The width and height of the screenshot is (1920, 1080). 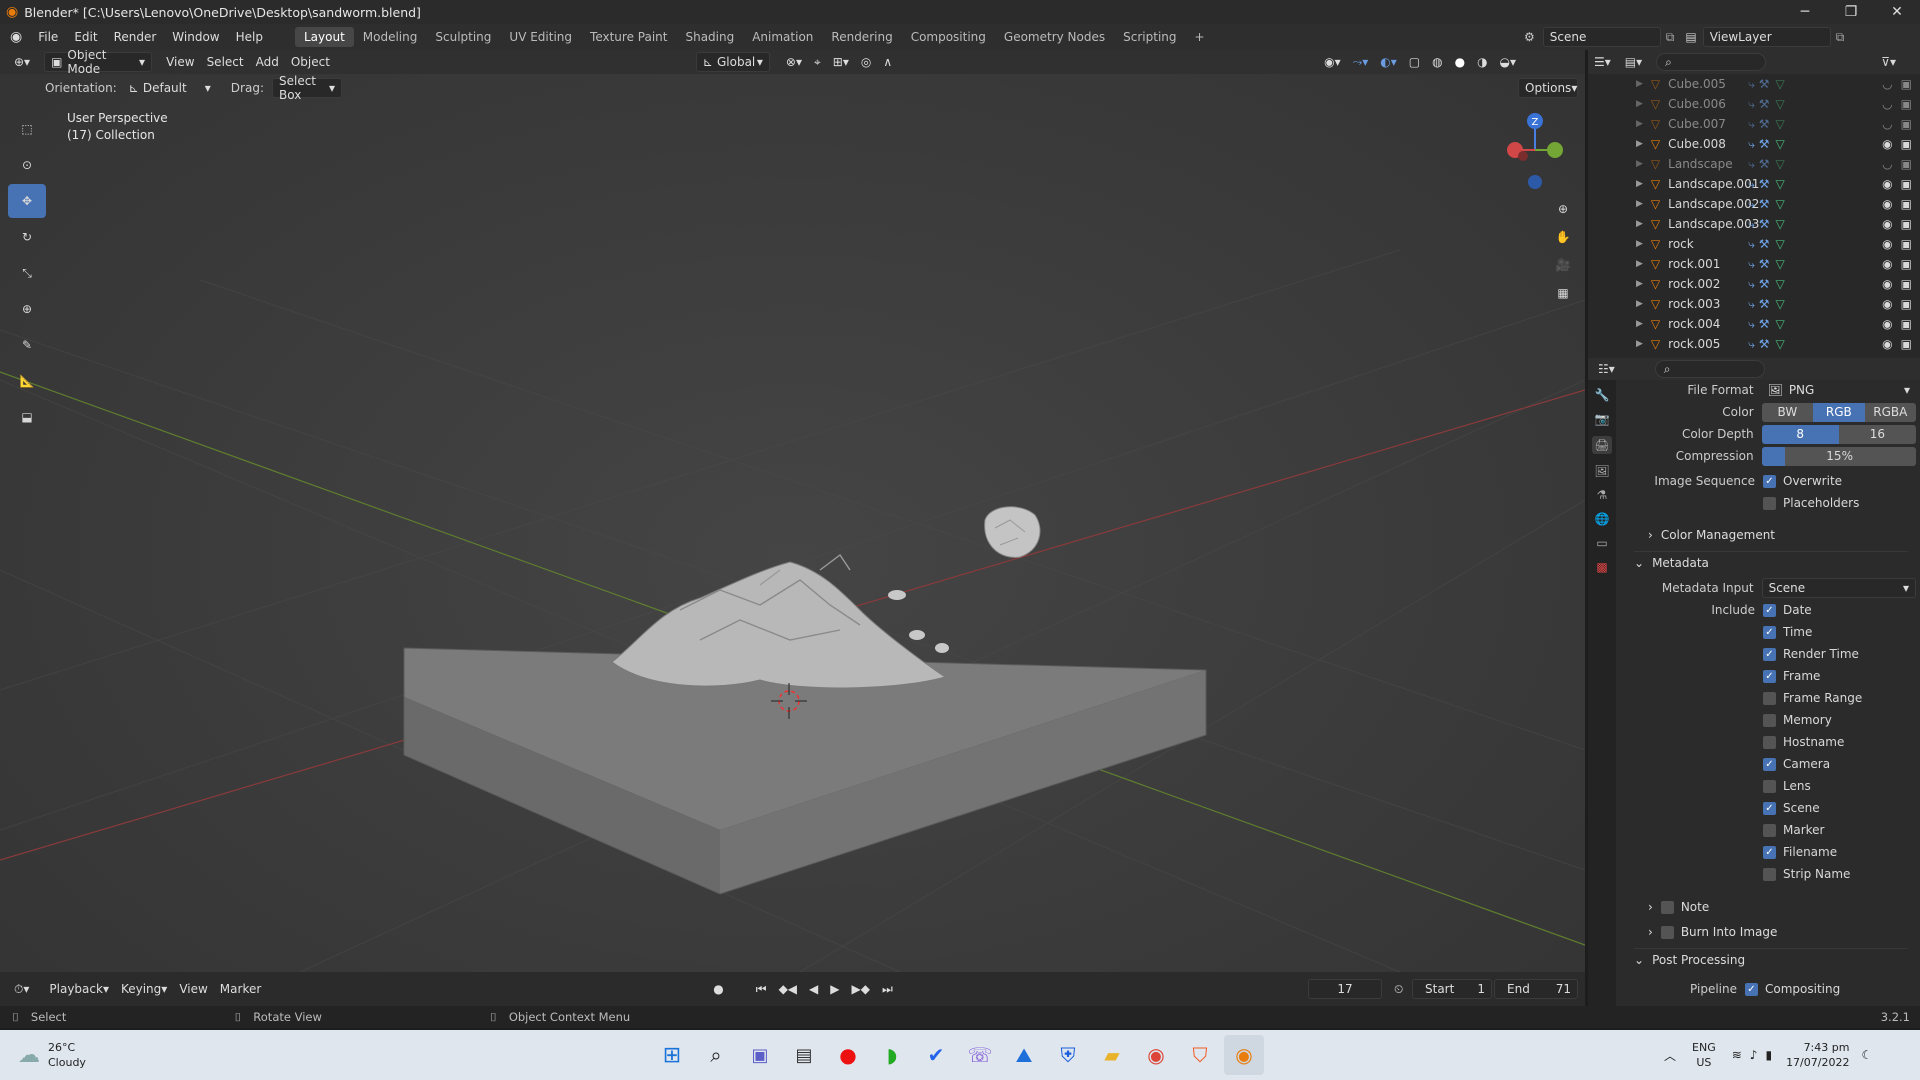 What do you see at coordinates (27, 165) in the screenshot?
I see `cursor-tool: ⊙` at bounding box center [27, 165].